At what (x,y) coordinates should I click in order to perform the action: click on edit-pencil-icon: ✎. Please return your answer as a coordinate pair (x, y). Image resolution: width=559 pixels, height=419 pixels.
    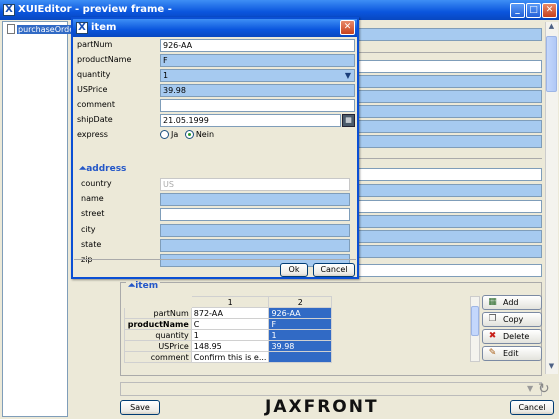
    Looking at the image, I should click on (492, 353).